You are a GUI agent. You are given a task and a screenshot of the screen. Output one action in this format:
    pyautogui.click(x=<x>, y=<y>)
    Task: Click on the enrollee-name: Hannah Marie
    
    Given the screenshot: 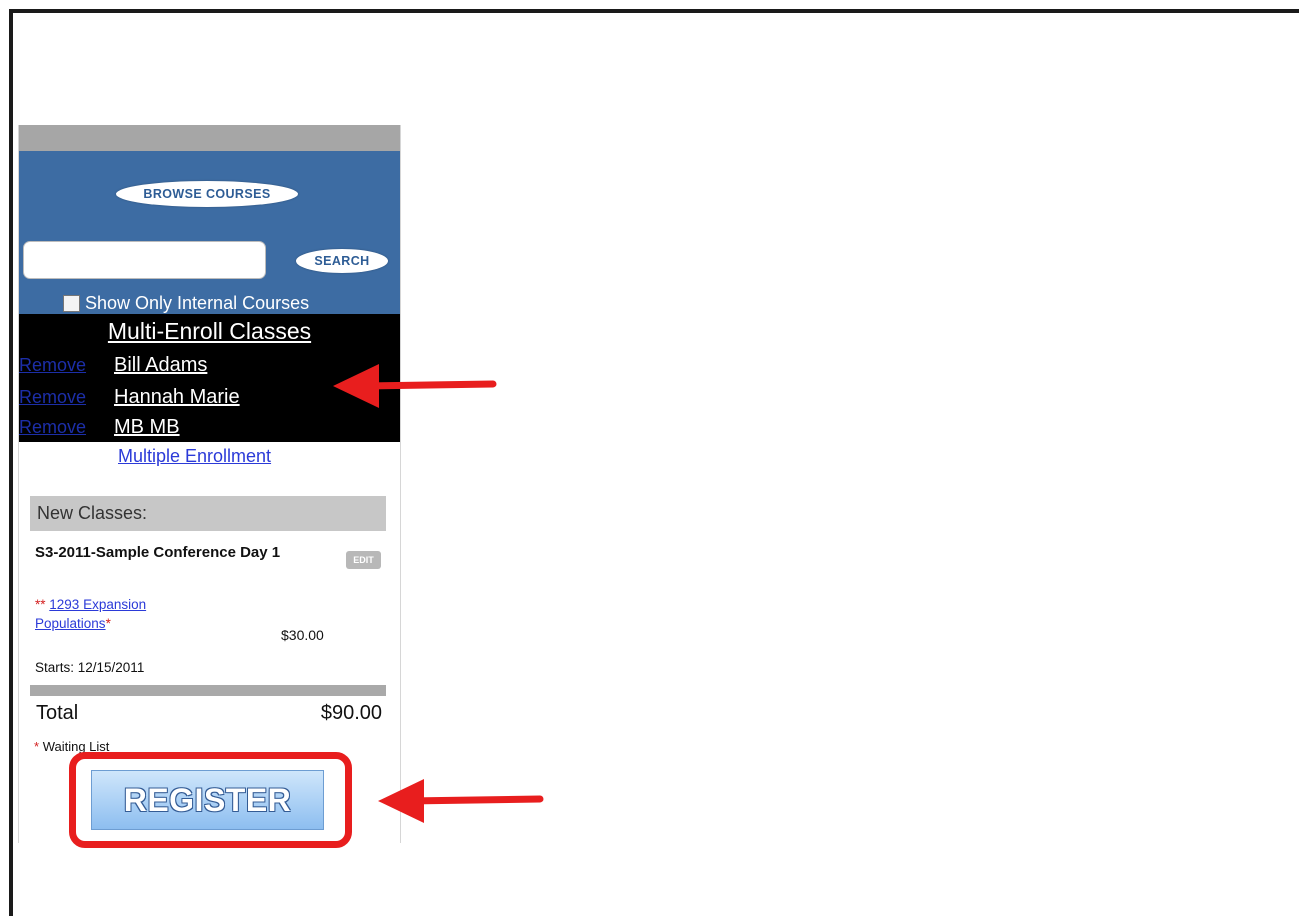 What is the action you would take?
    pyautogui.click(x=177, y=397)
    